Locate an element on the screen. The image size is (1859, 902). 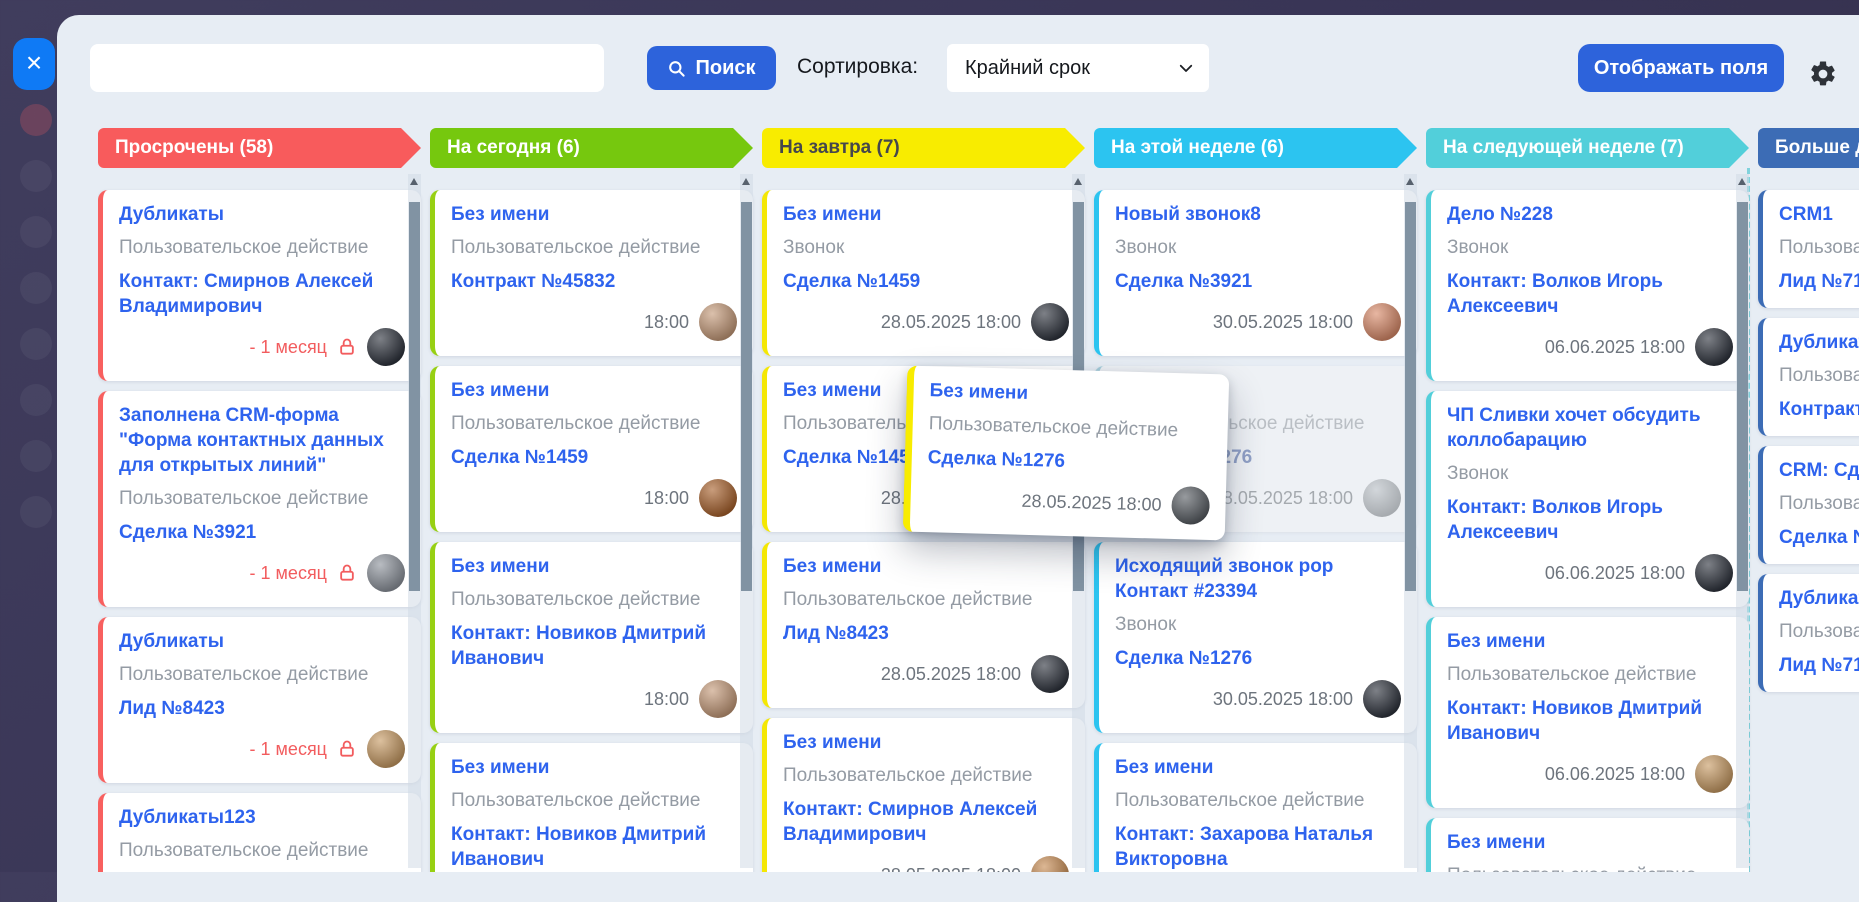
card-title: Дубликаты123 is located at coordinates (187, 817).